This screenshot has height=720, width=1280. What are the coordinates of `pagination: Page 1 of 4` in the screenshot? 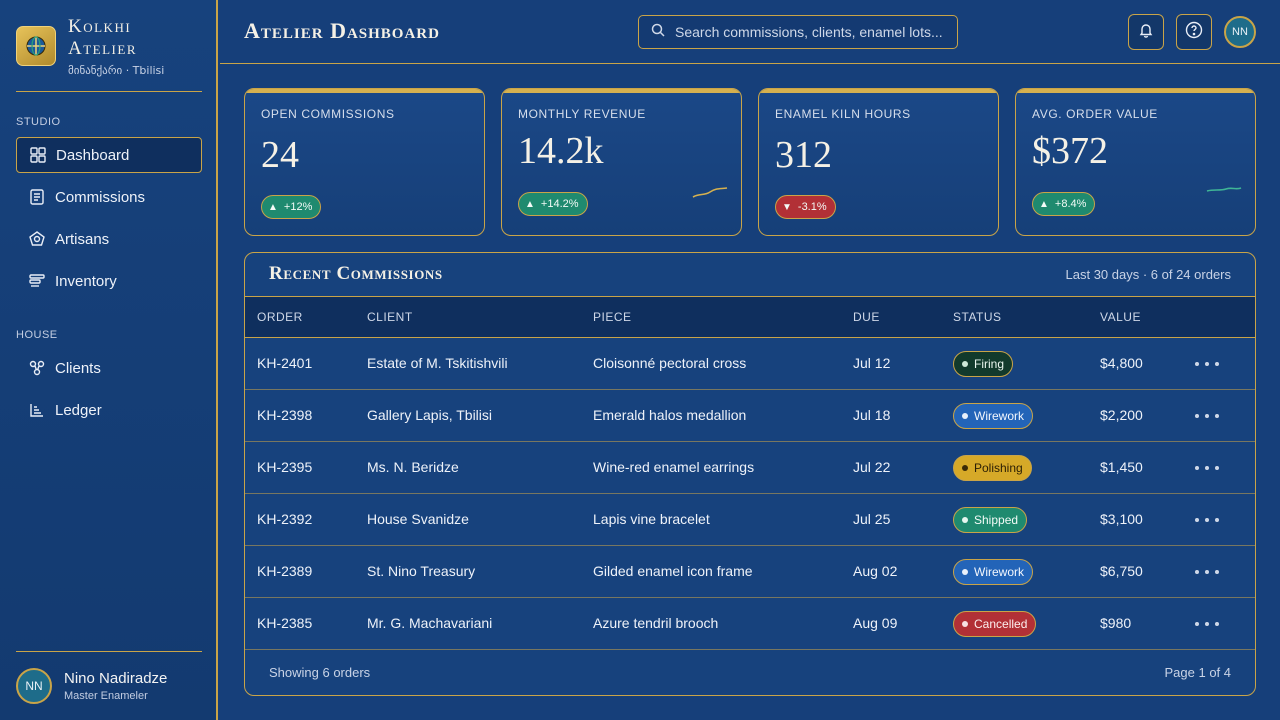 It's located at (1198, 672).